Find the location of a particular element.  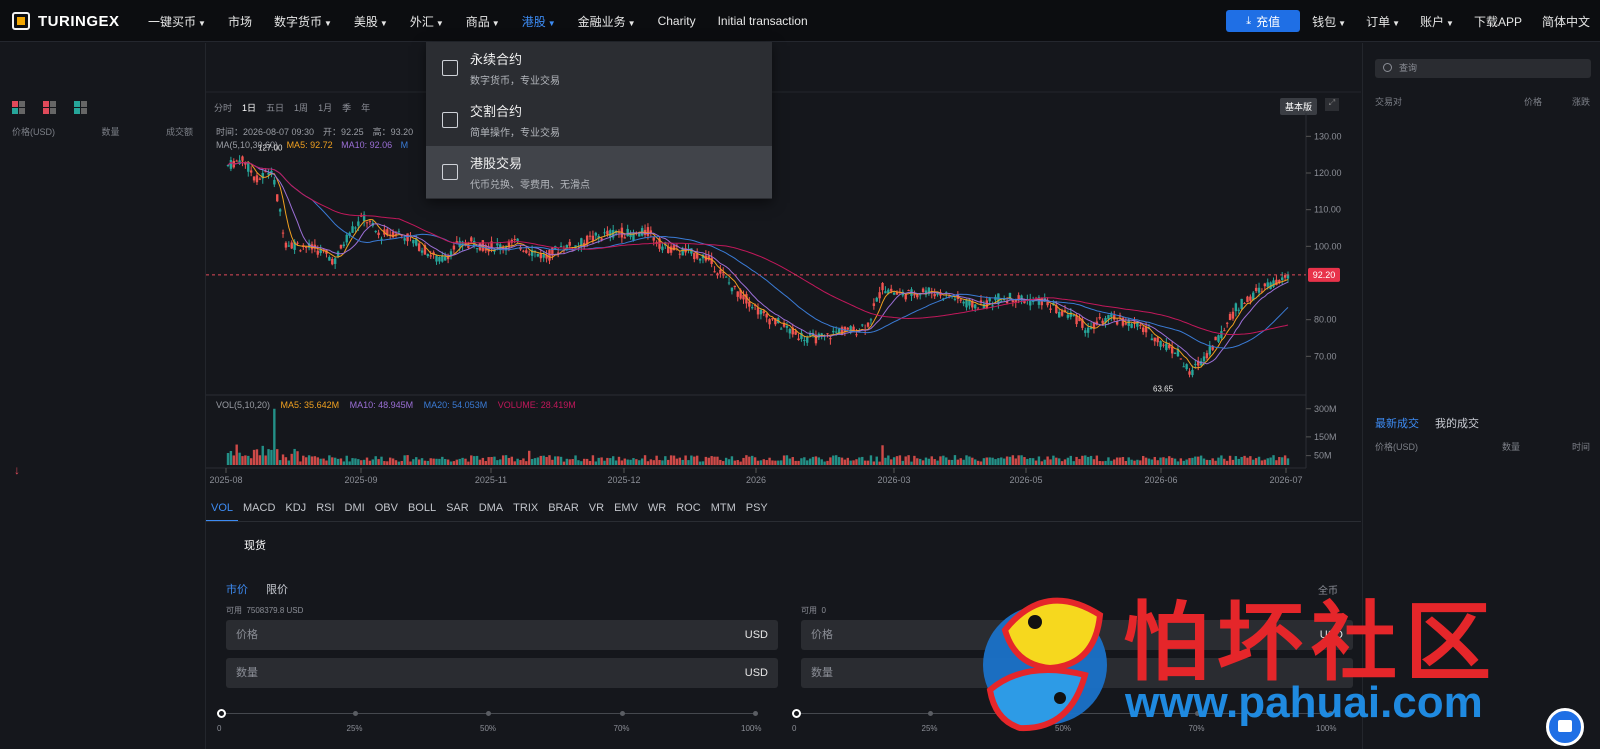

tab-latest-trades: 最新成交 is located at coordinates (1397, 423).